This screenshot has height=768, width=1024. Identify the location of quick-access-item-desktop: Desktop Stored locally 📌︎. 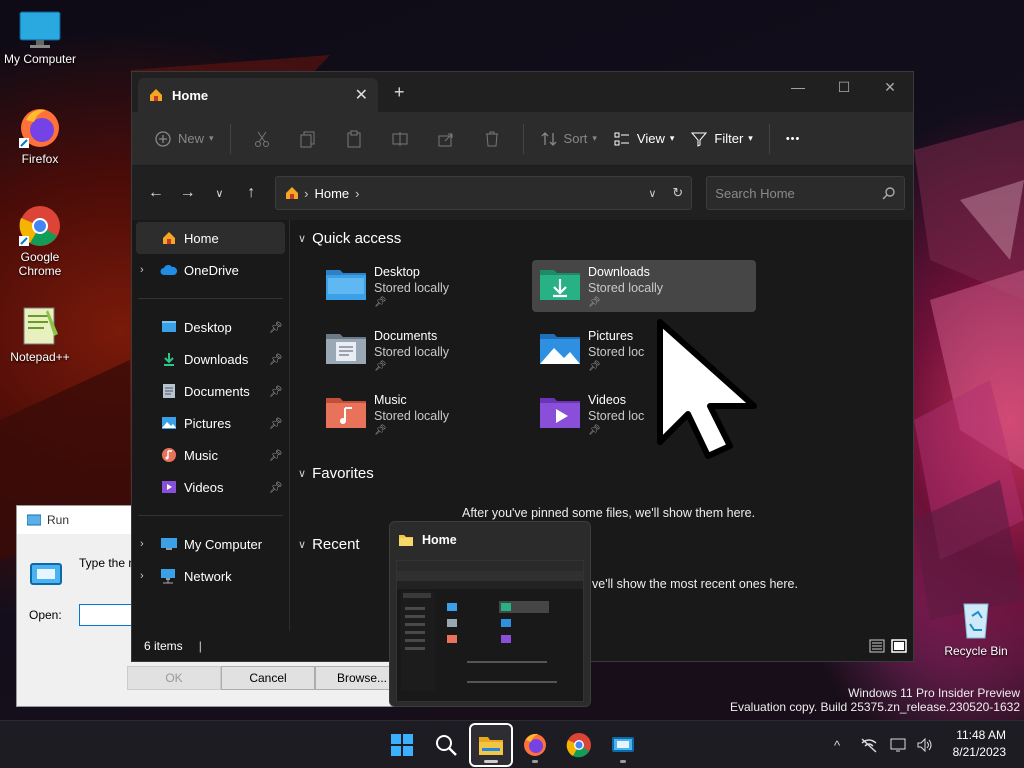
(430, 286).